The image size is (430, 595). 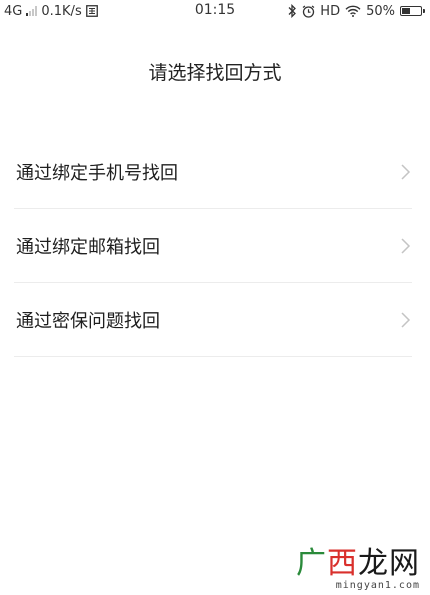 What do you see at coordinates (412, 11) in the screenshot?
I see `battery-icon` at bounding box center [412, 11].